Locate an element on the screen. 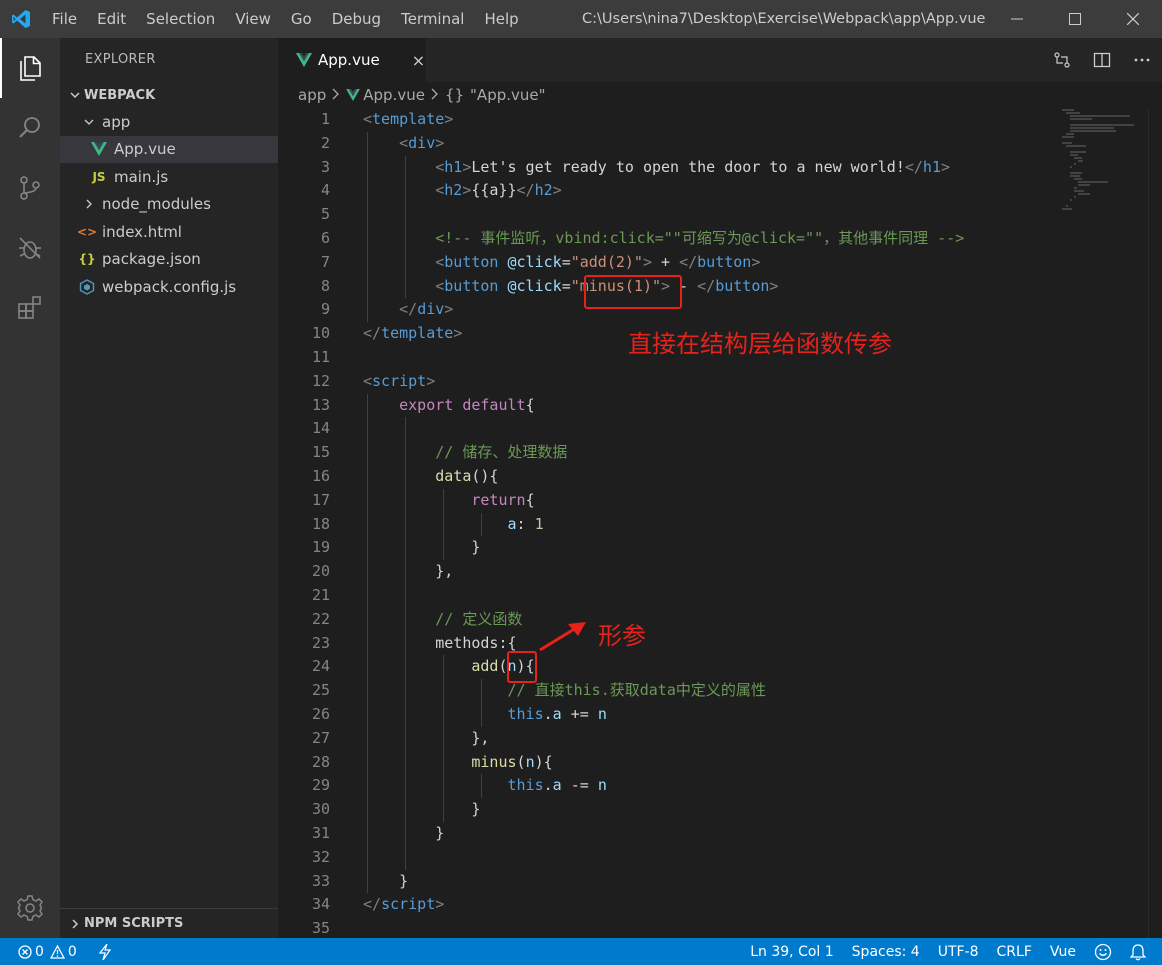 This screenshot has width=1162, height=965. tree-item-label: App.vue is located at coordinates (145, 149).